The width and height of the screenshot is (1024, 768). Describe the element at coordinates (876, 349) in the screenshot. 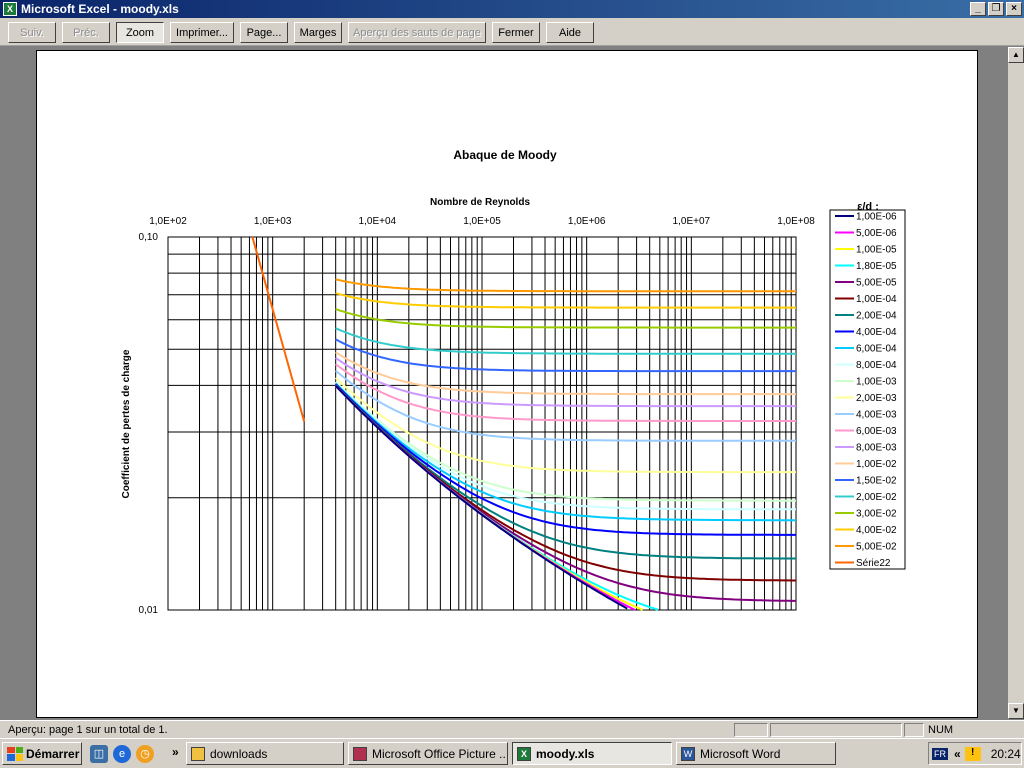

I see `legend-entry: 6,00E-04` at that location.